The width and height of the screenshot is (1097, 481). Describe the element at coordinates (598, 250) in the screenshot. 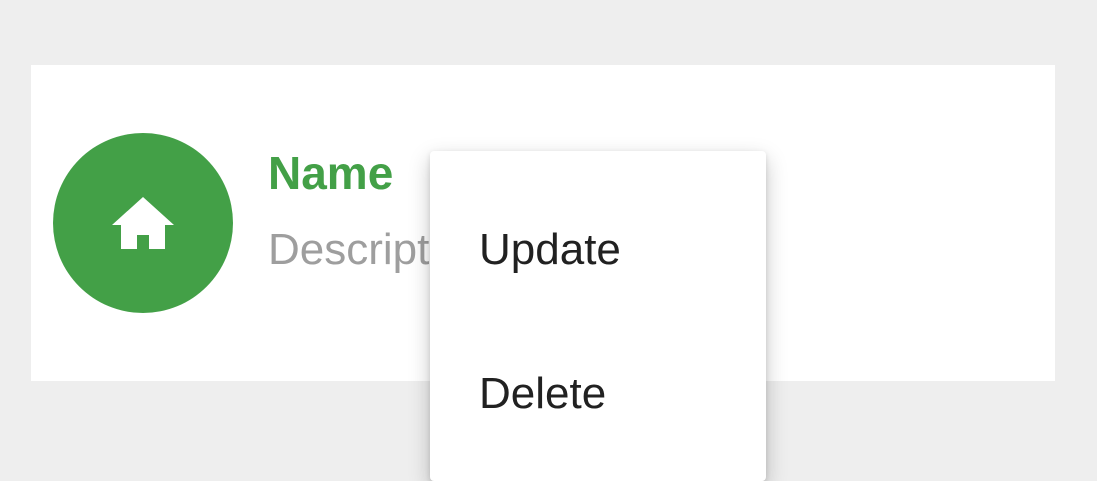

I see `menu-item-update: Update` at that location.